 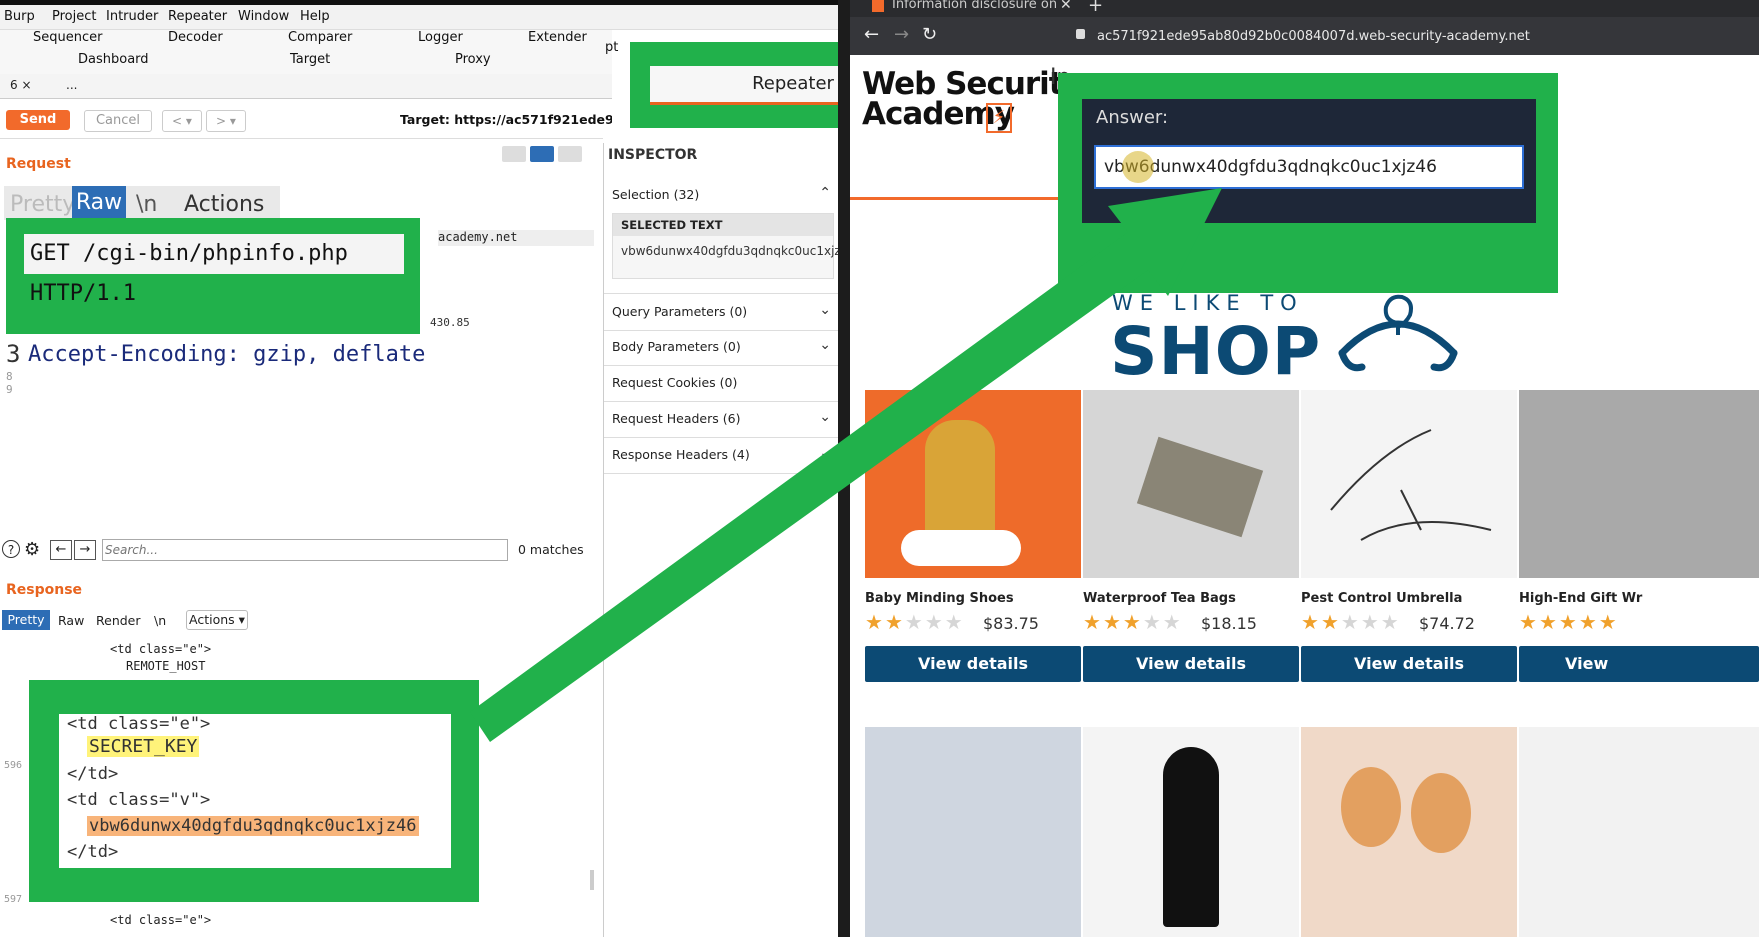 What do you see at coordinates (315, 16) in the screenshot?
I see `menu-help: Help` at bounding box center [315, 16].